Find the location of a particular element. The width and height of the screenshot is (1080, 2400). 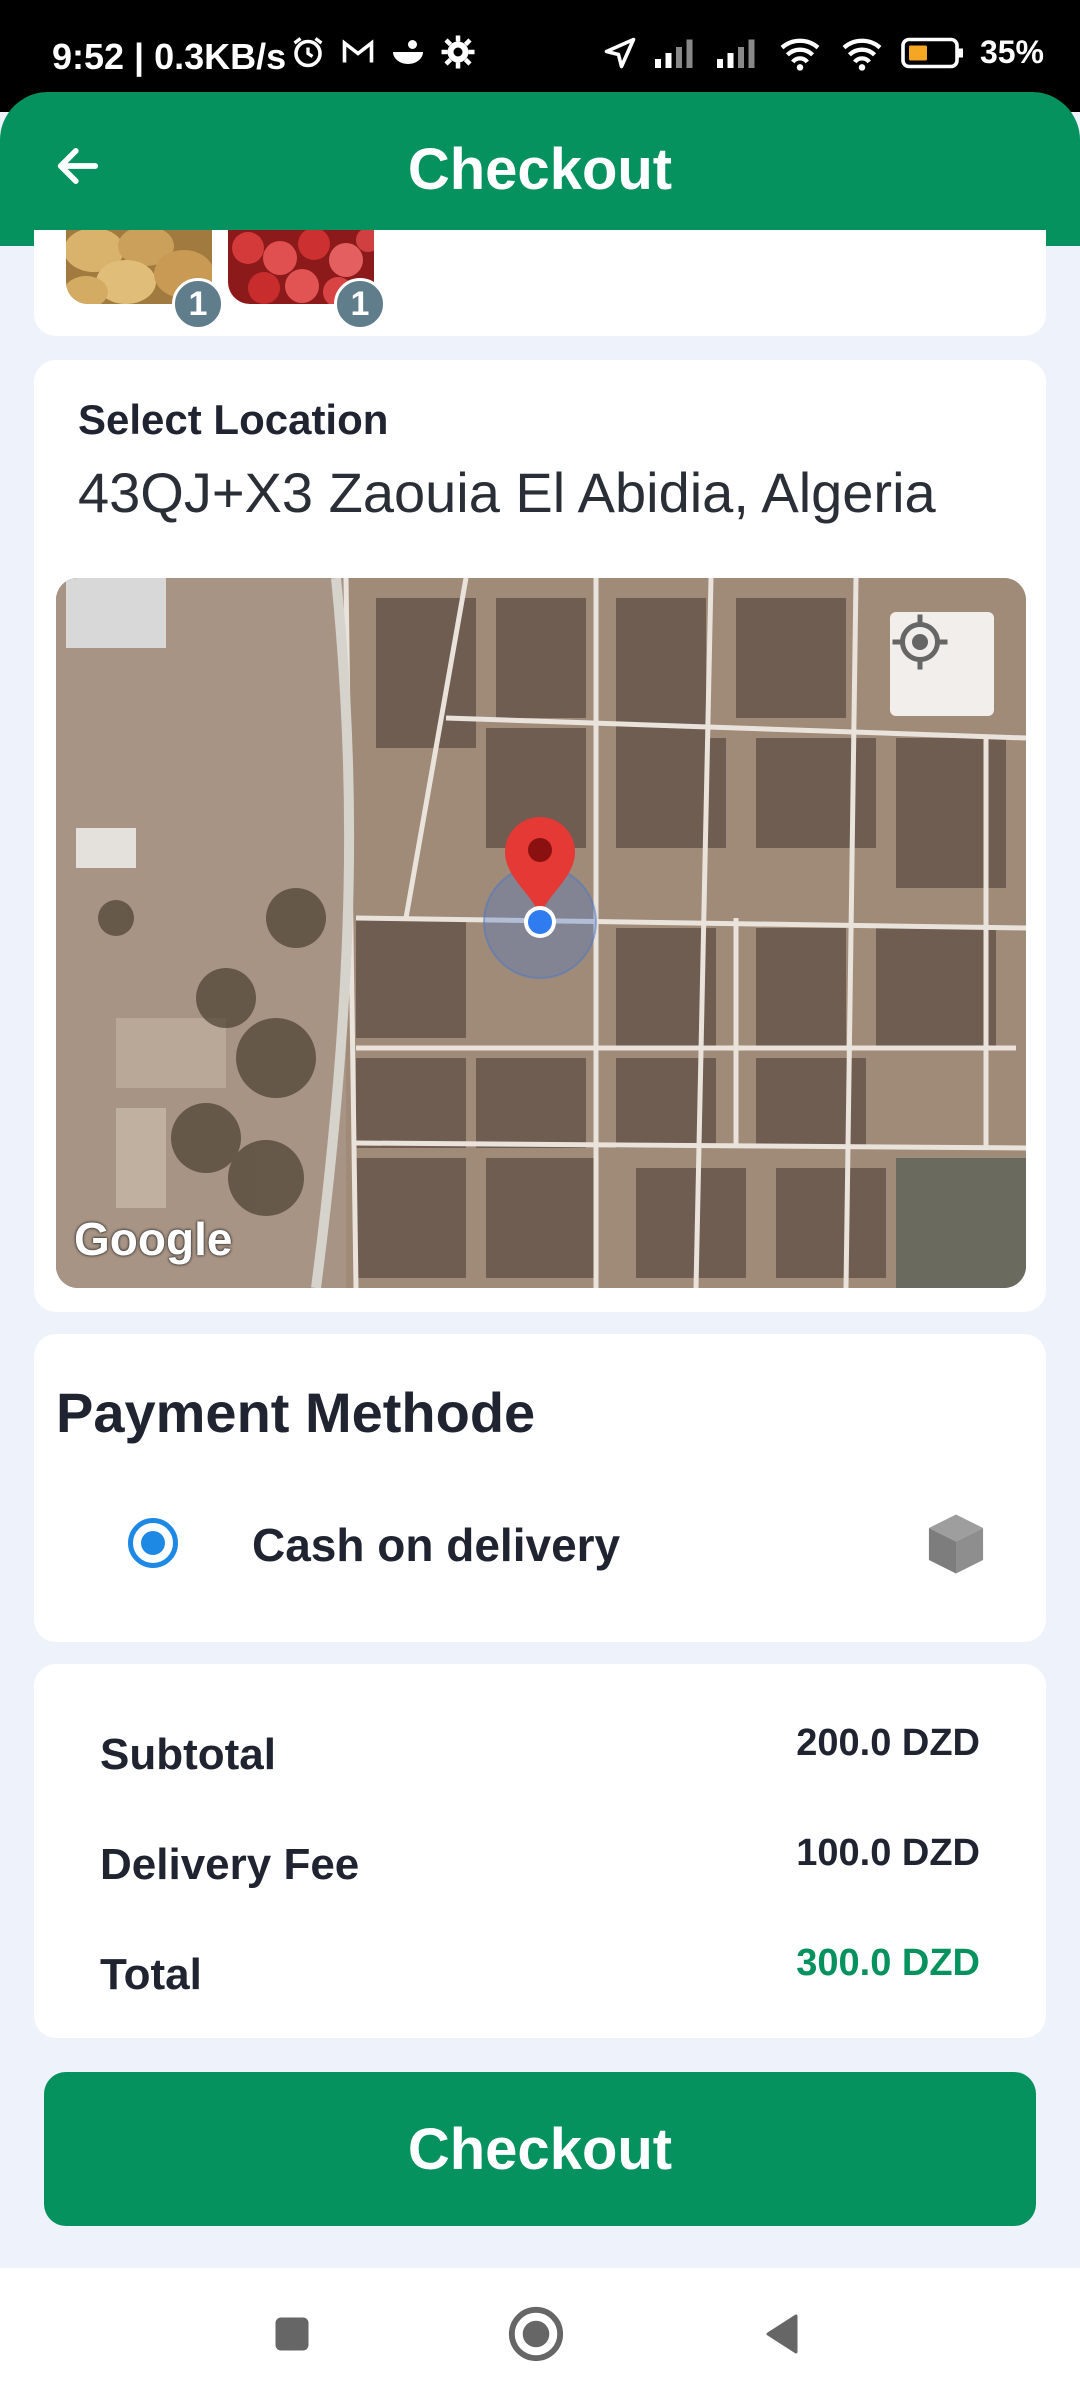

radio-button is located at coordinates (153, 1543).